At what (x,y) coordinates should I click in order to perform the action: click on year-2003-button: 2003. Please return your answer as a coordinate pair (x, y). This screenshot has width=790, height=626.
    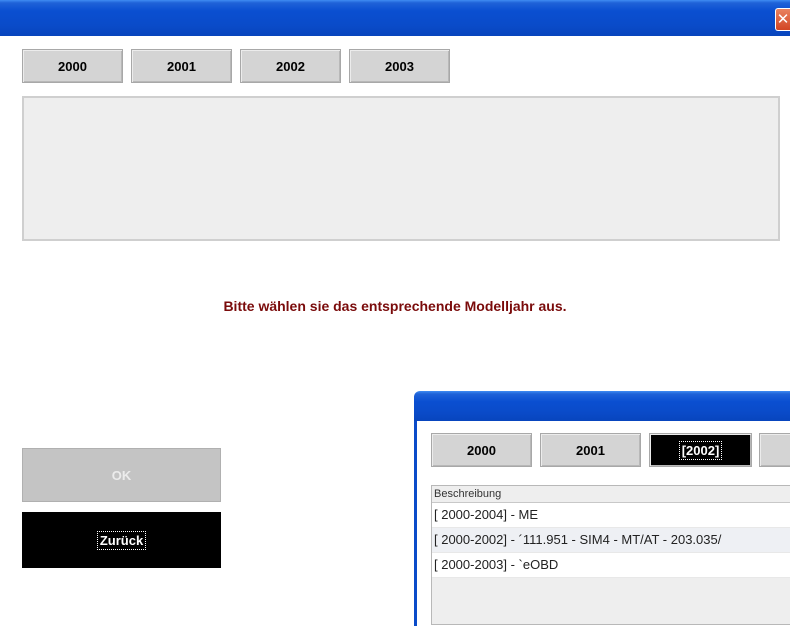
    Looking at the image, I should click on (399, 66).